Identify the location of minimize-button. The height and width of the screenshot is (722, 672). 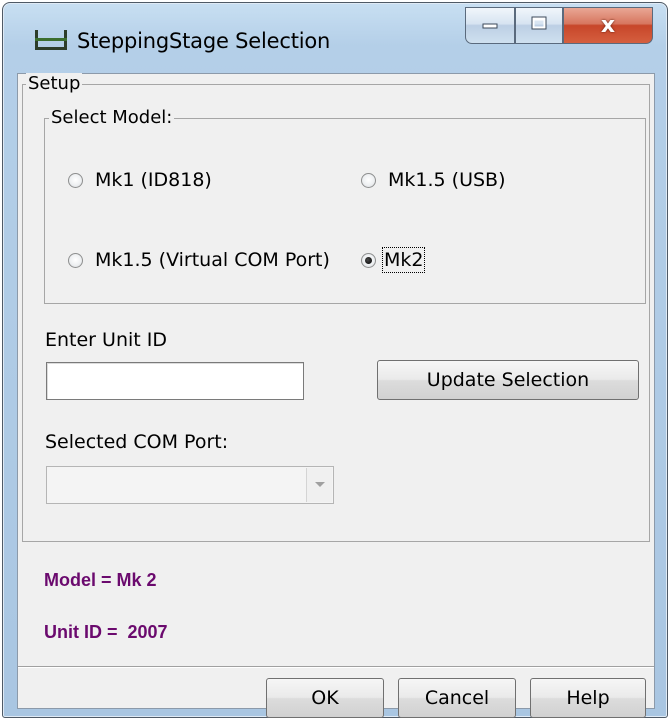
(490, 25).